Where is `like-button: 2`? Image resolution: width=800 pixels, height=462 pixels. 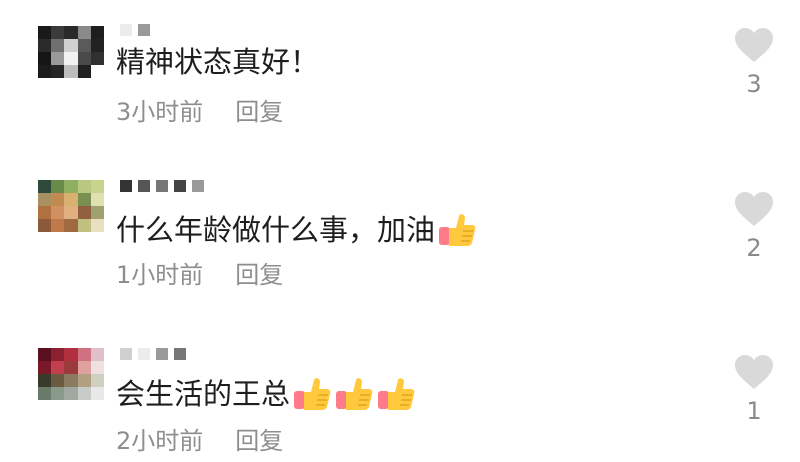 like-button: 2 is located at coordinates (754, 227).